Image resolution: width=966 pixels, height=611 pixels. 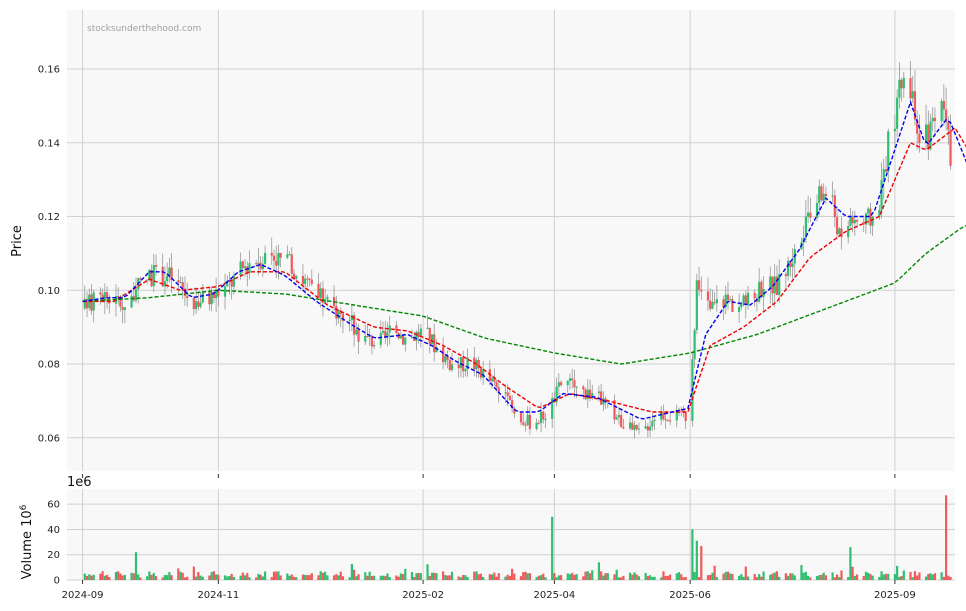 What do you see at coordinates (57, 581) in the screenshot?
I see `volume-tick-label: 0` at bounding box center [57, 581].